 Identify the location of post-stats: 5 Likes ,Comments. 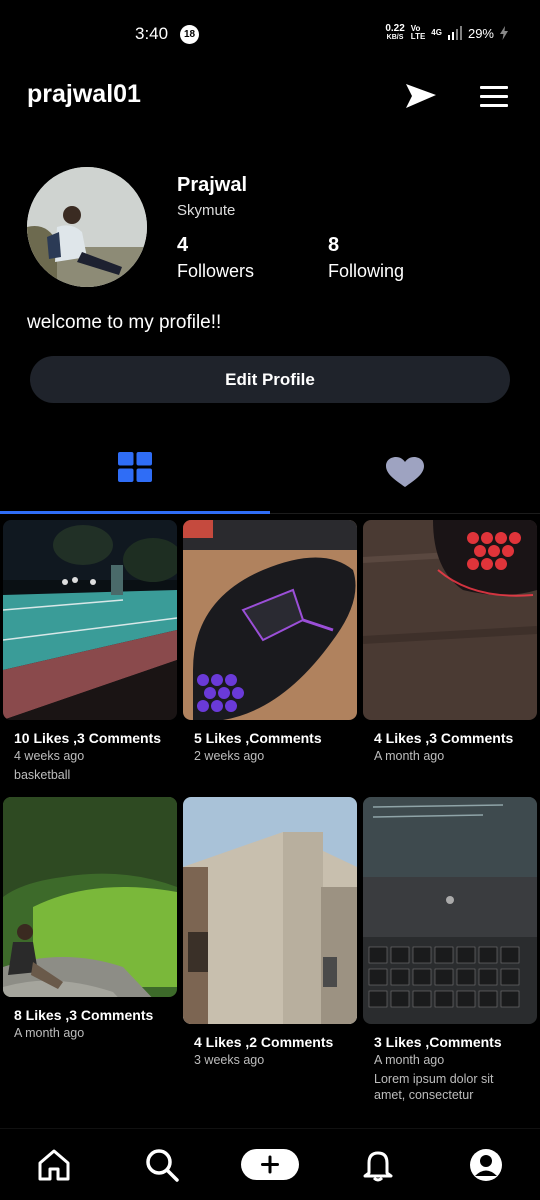
(258, 738).